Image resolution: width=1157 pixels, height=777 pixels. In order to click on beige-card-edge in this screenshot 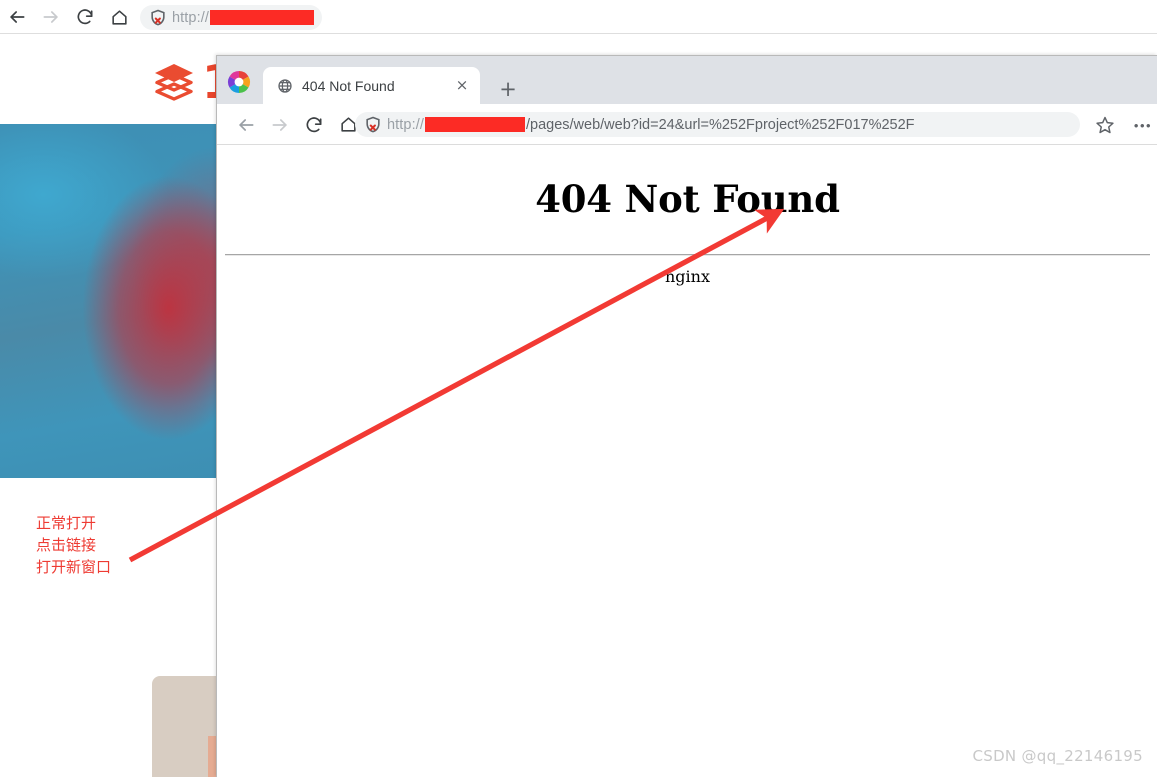, I will do `click(212, 756)`.